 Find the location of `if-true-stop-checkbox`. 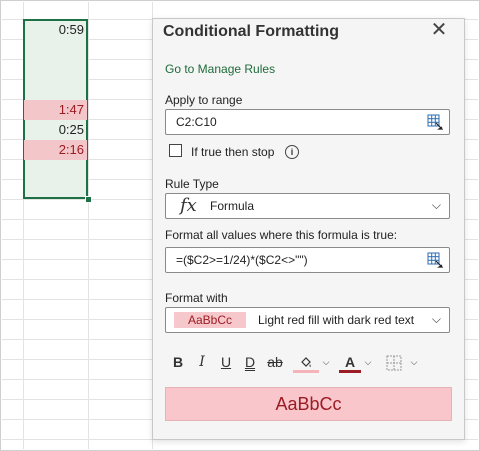

if-true-stop-checkbox is located at coordinates (175, 150).